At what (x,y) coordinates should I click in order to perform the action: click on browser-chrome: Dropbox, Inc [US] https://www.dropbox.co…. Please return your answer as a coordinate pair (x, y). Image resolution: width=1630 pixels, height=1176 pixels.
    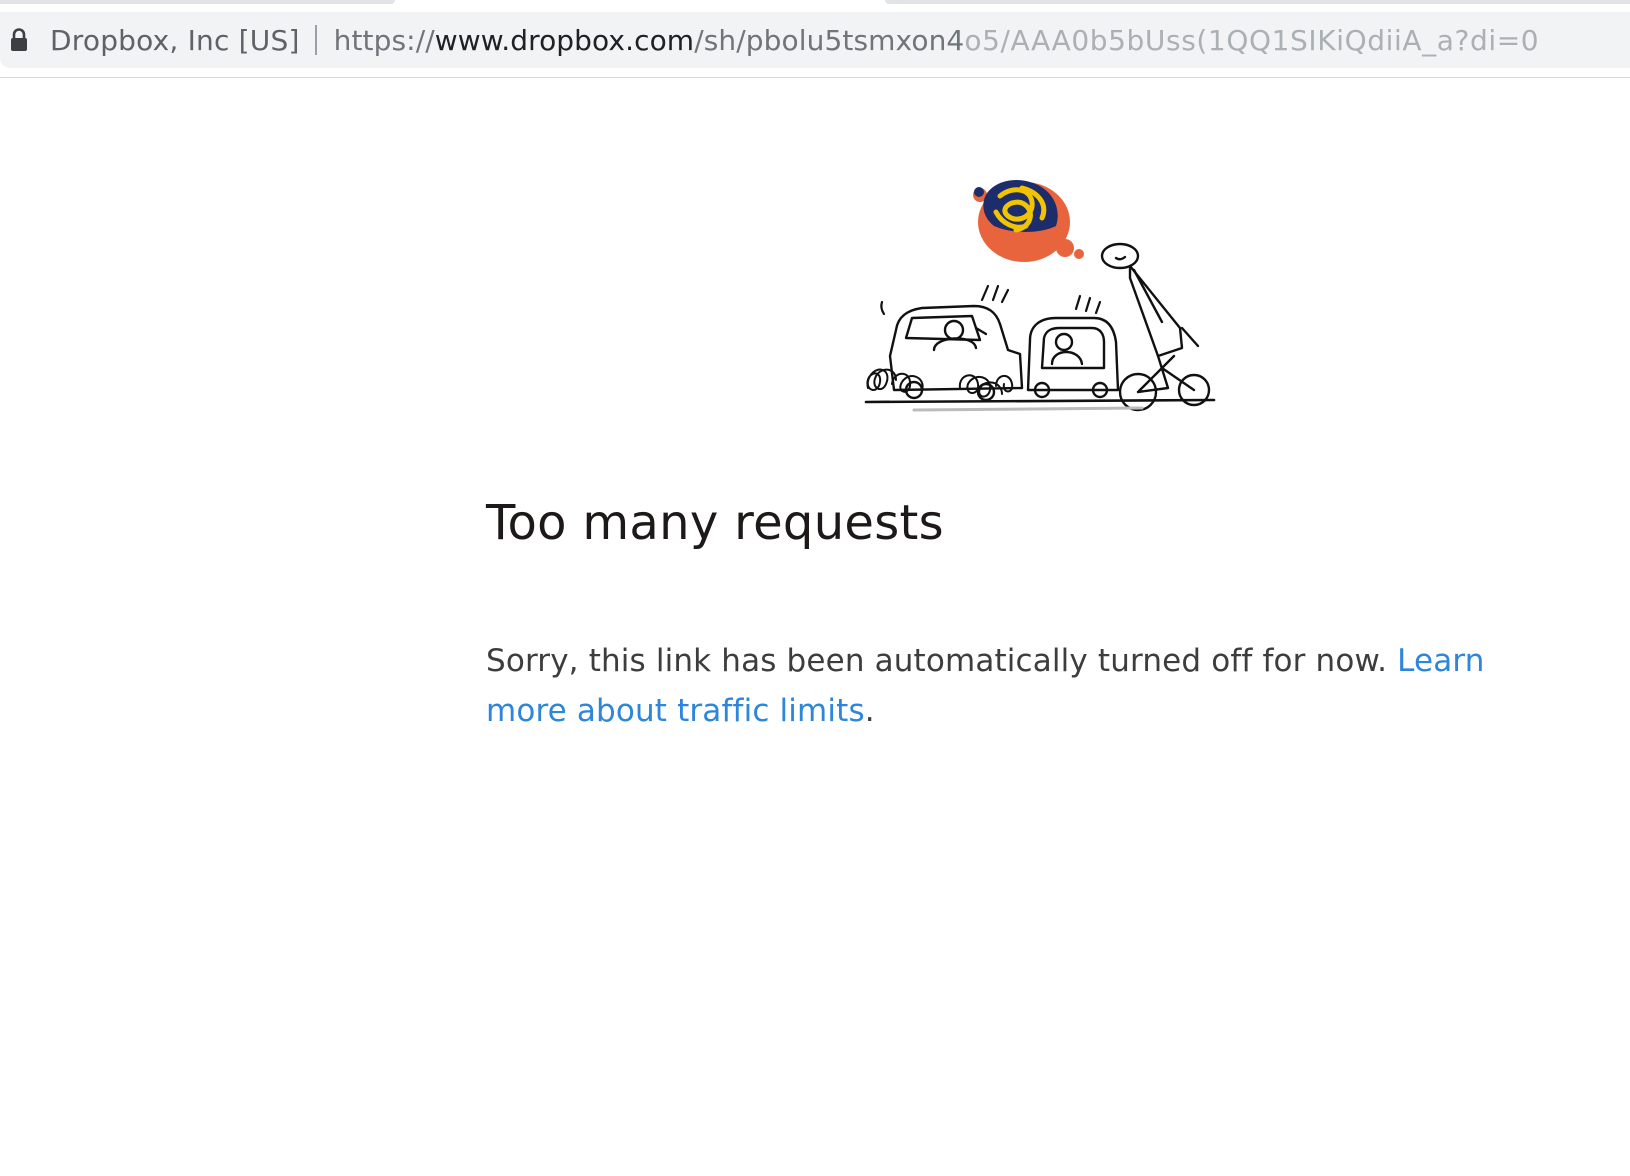
    Looking at the image, I should click on (815, 39).